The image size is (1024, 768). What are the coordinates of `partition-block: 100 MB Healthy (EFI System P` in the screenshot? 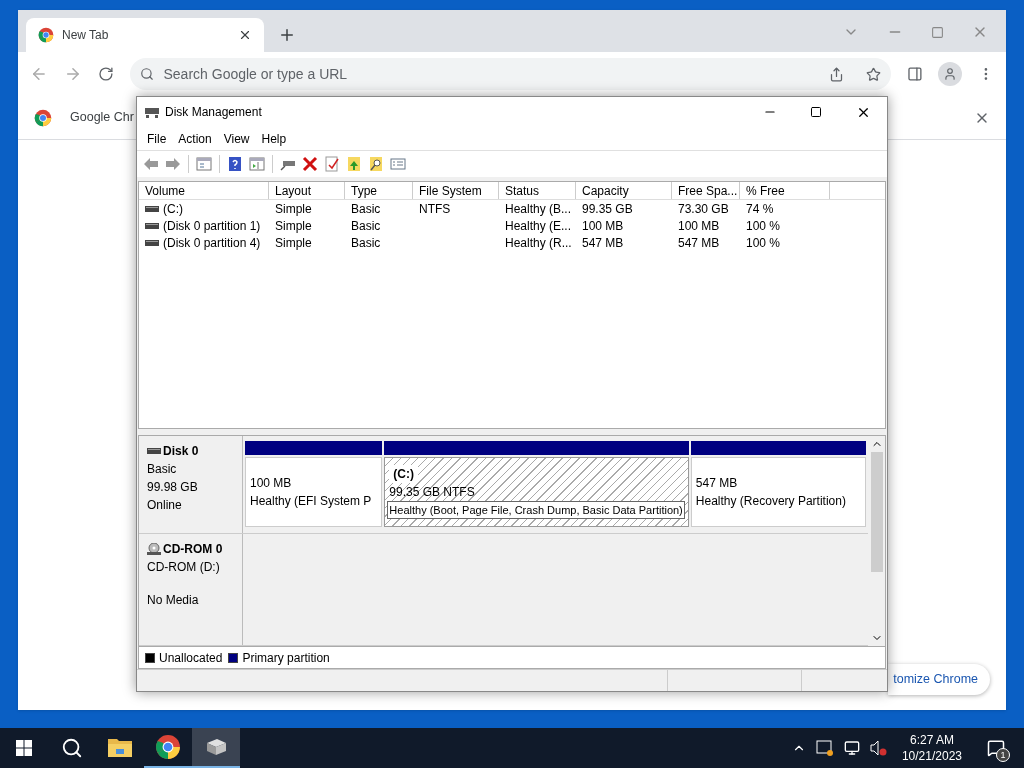 It's located at (314, 492).